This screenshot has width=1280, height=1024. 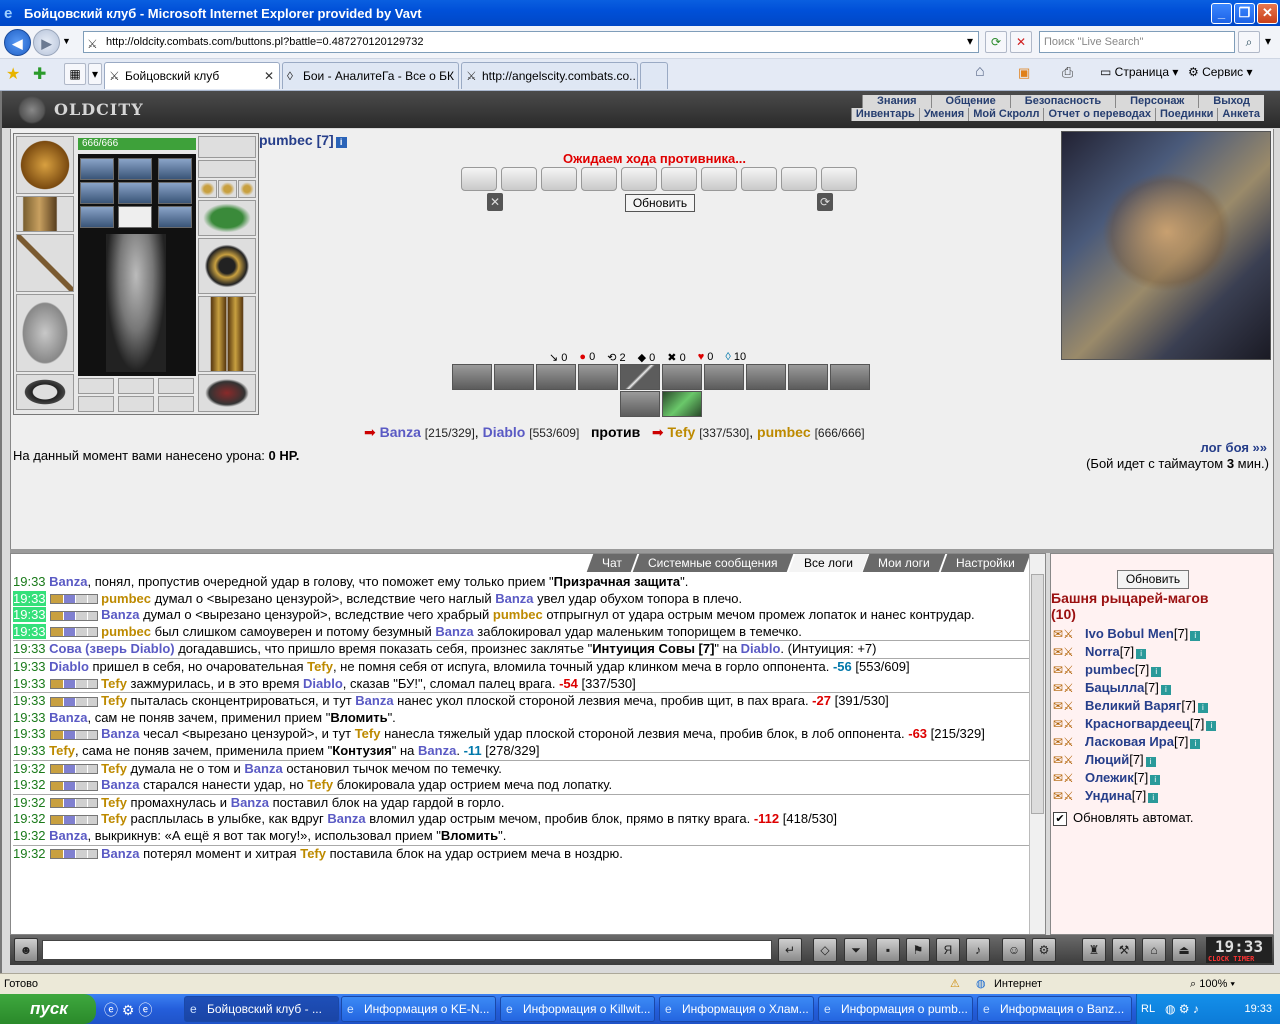 I want to click on log-player-name: Diablo, so click(x=761, y=648).